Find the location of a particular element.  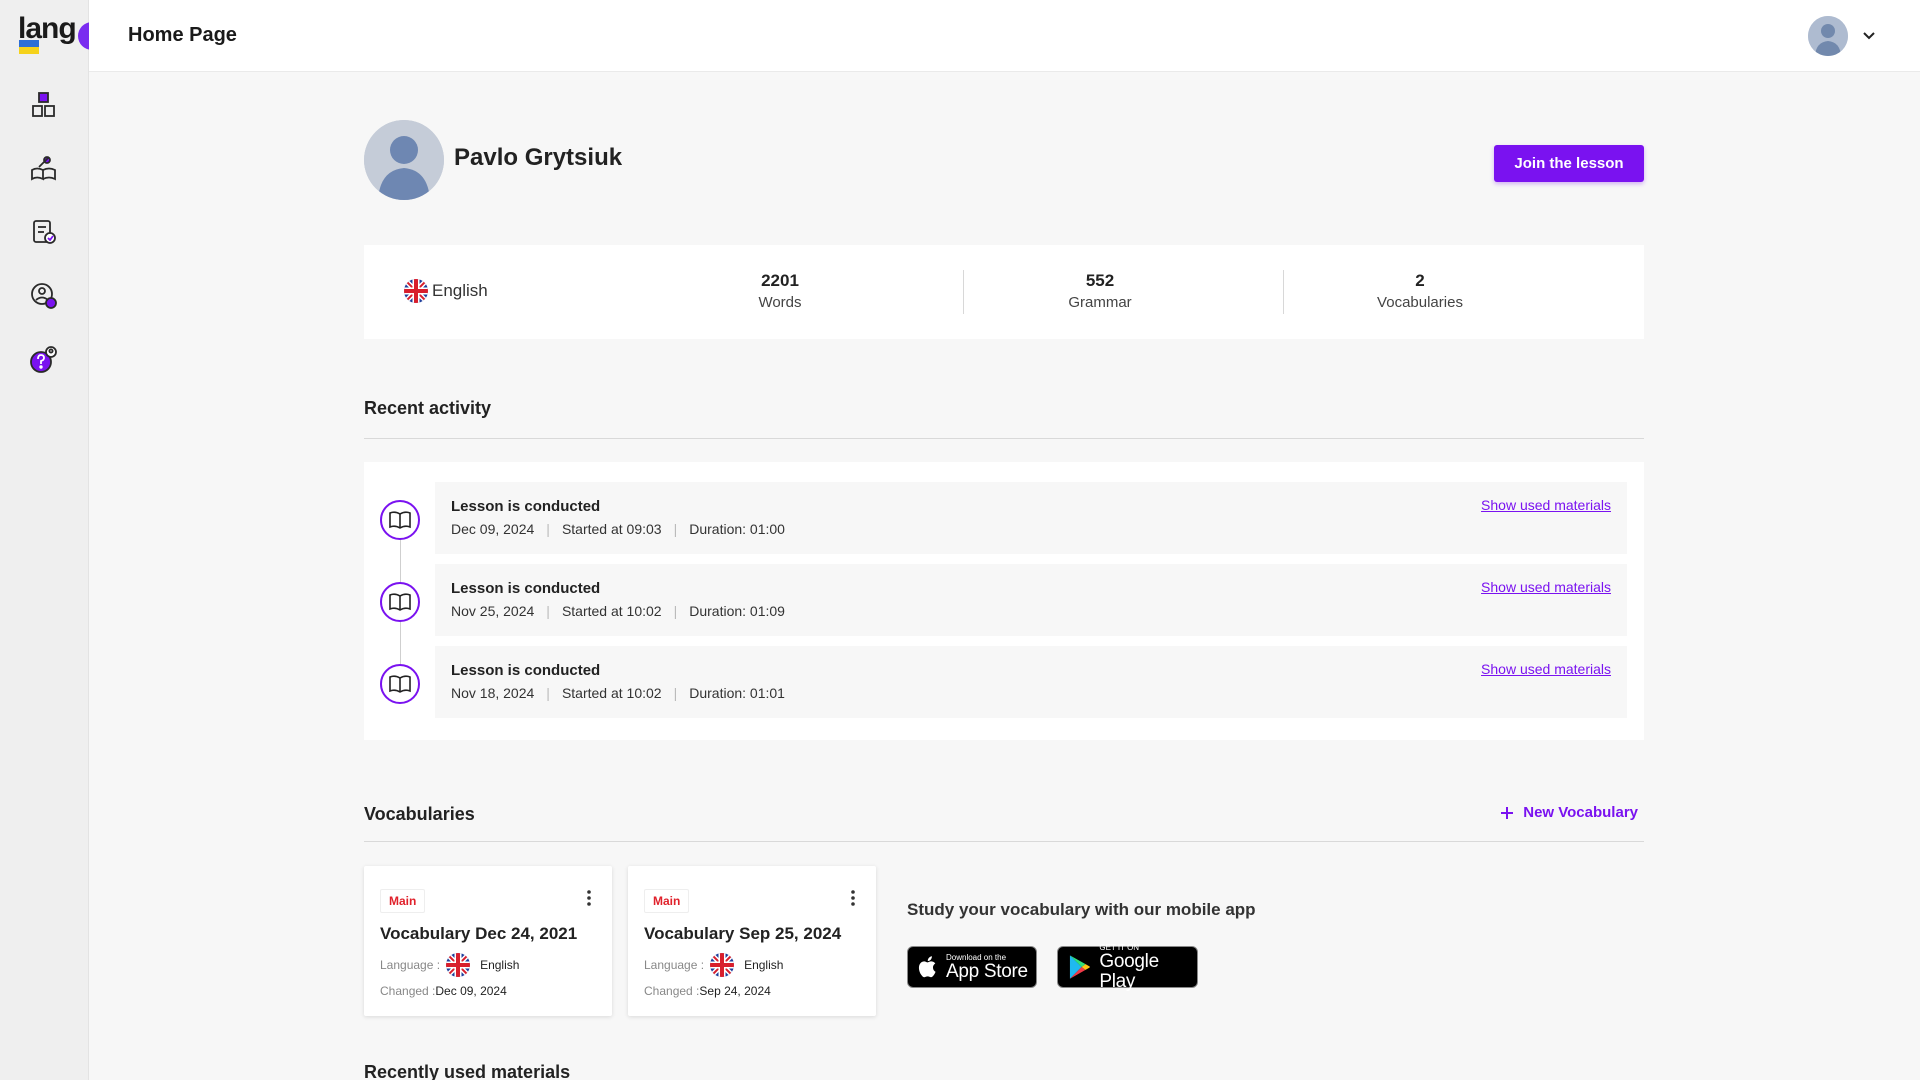

vocabulary-changed-value: Dec 09, 2024 is located at coordinates (471, 991).